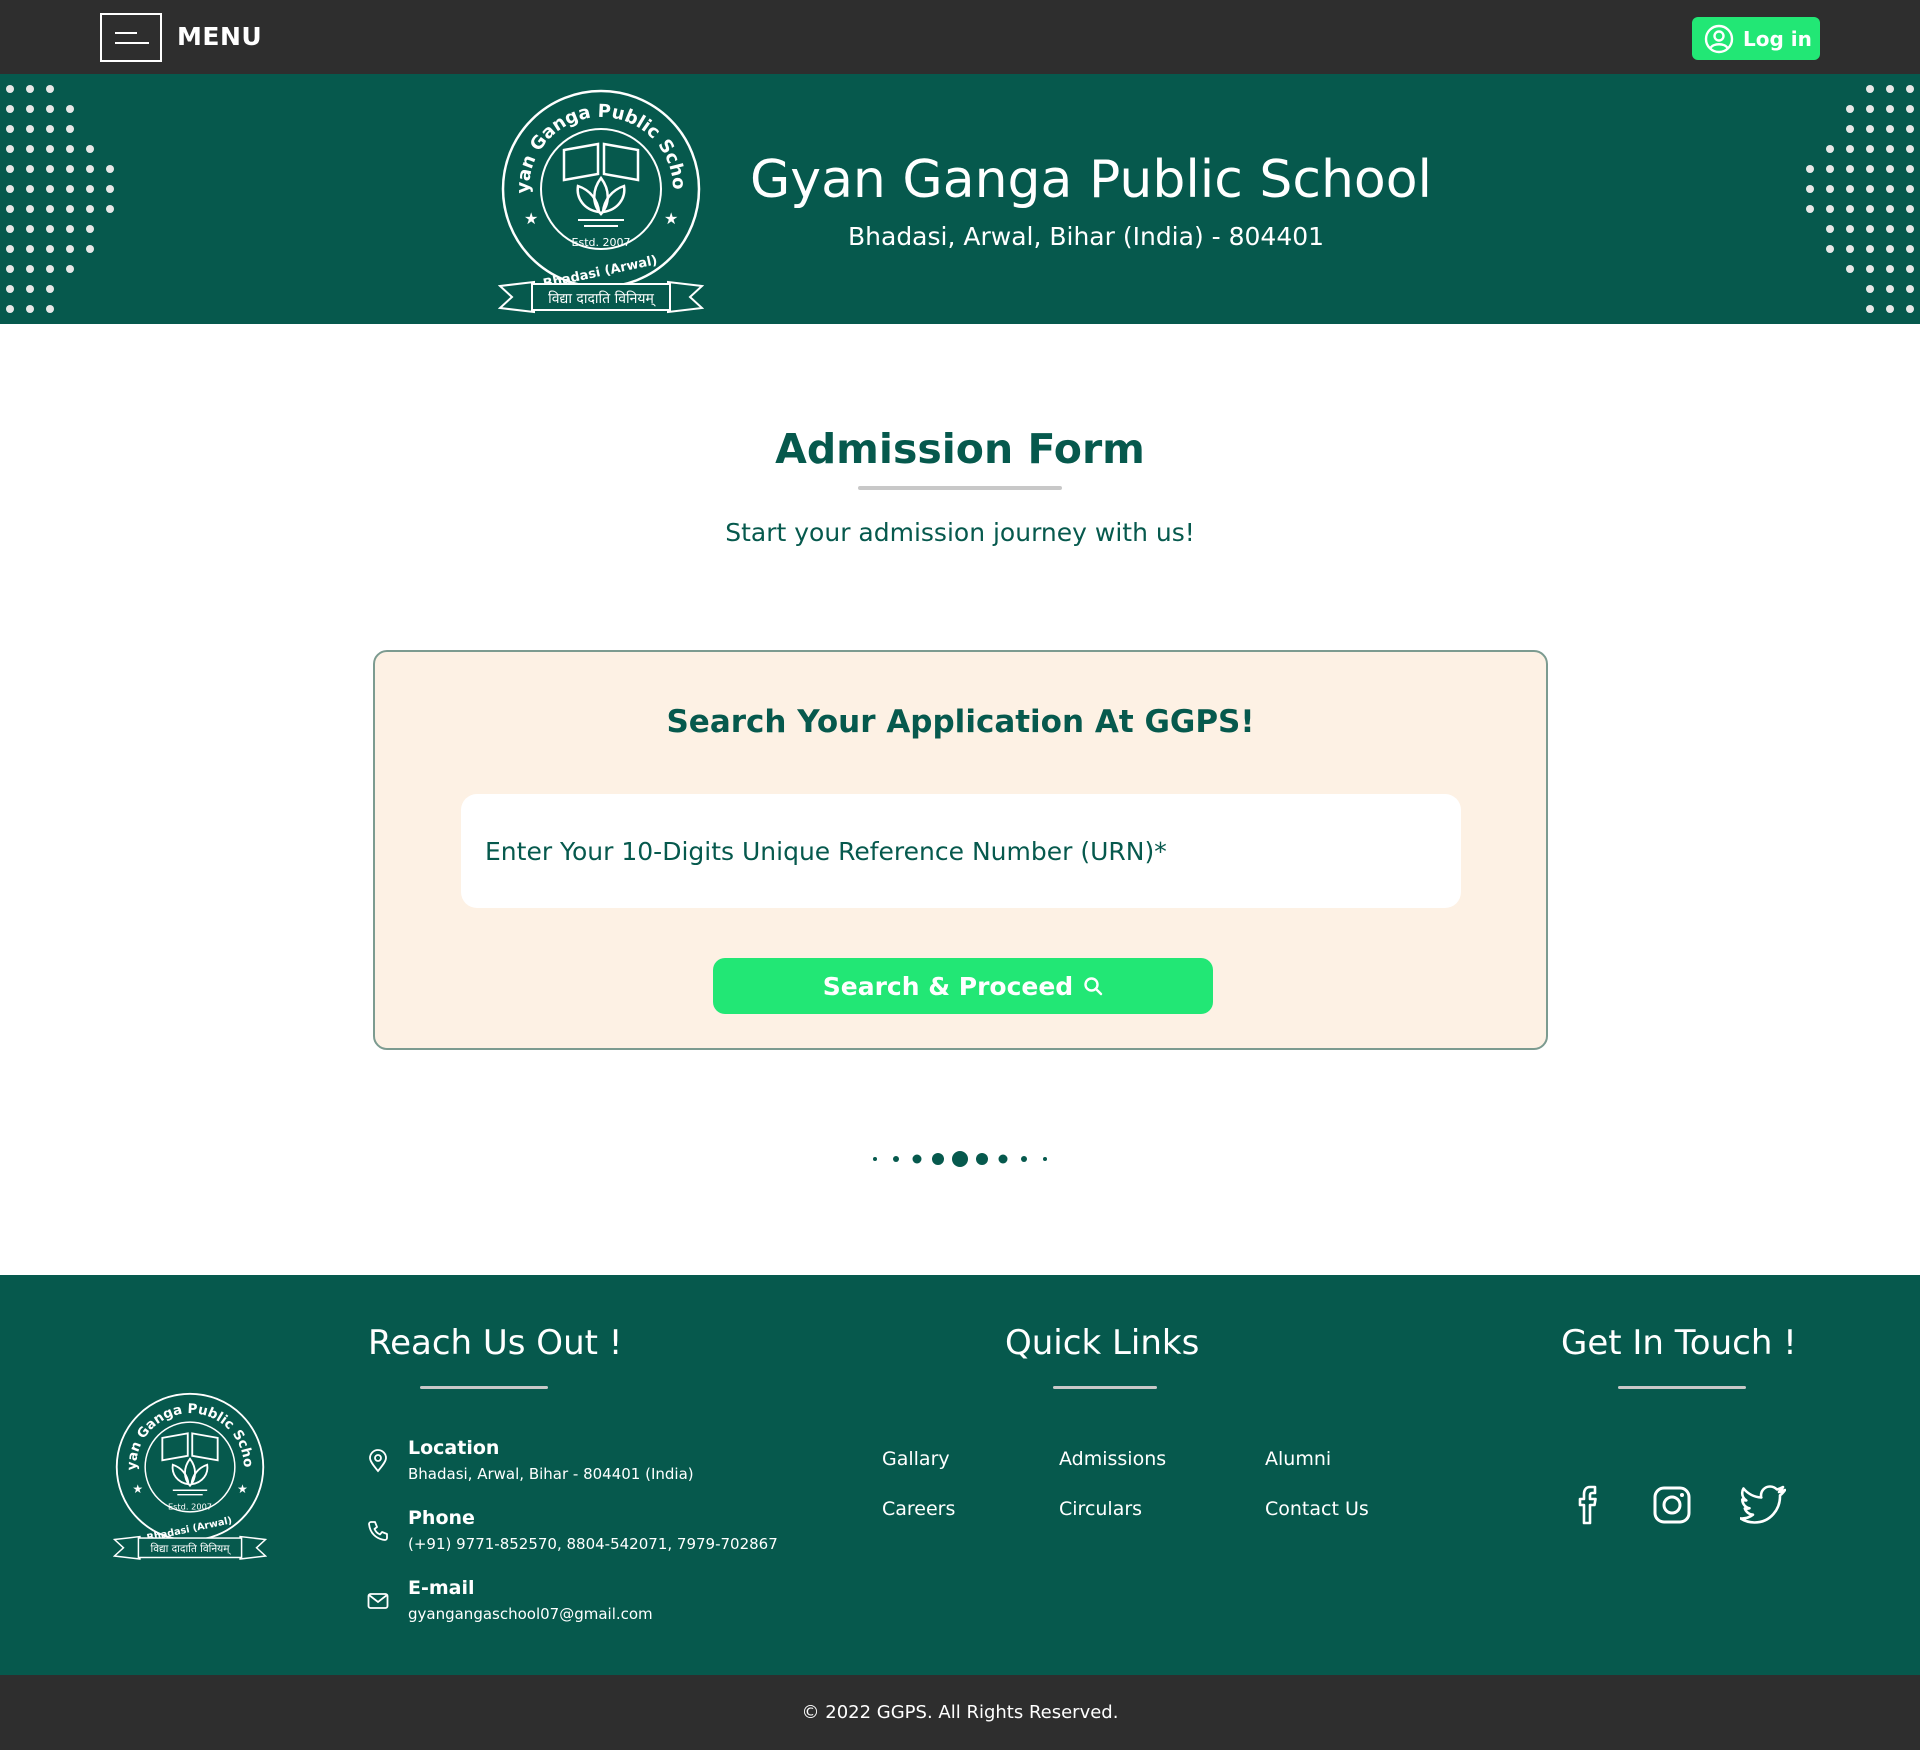  I want to click on instagram-icon, so click(1672, 1505).